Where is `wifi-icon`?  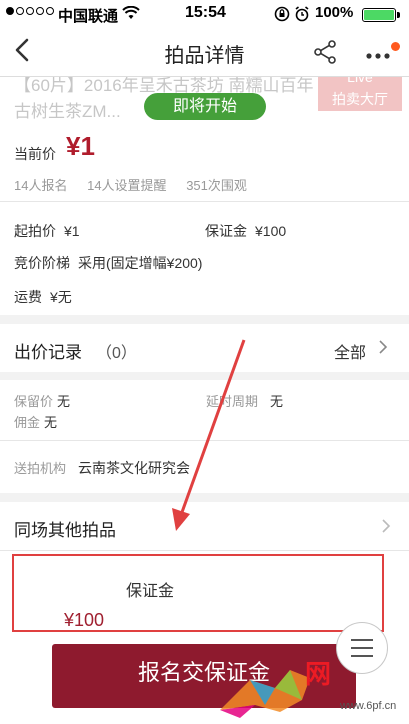 wifi-icon is located at coordinates (131, 14).